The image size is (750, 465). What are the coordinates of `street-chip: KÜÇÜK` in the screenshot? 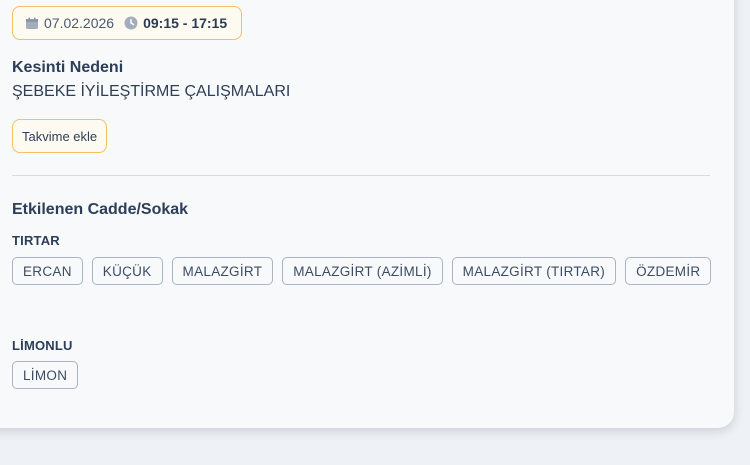 It's located at (127, 271).